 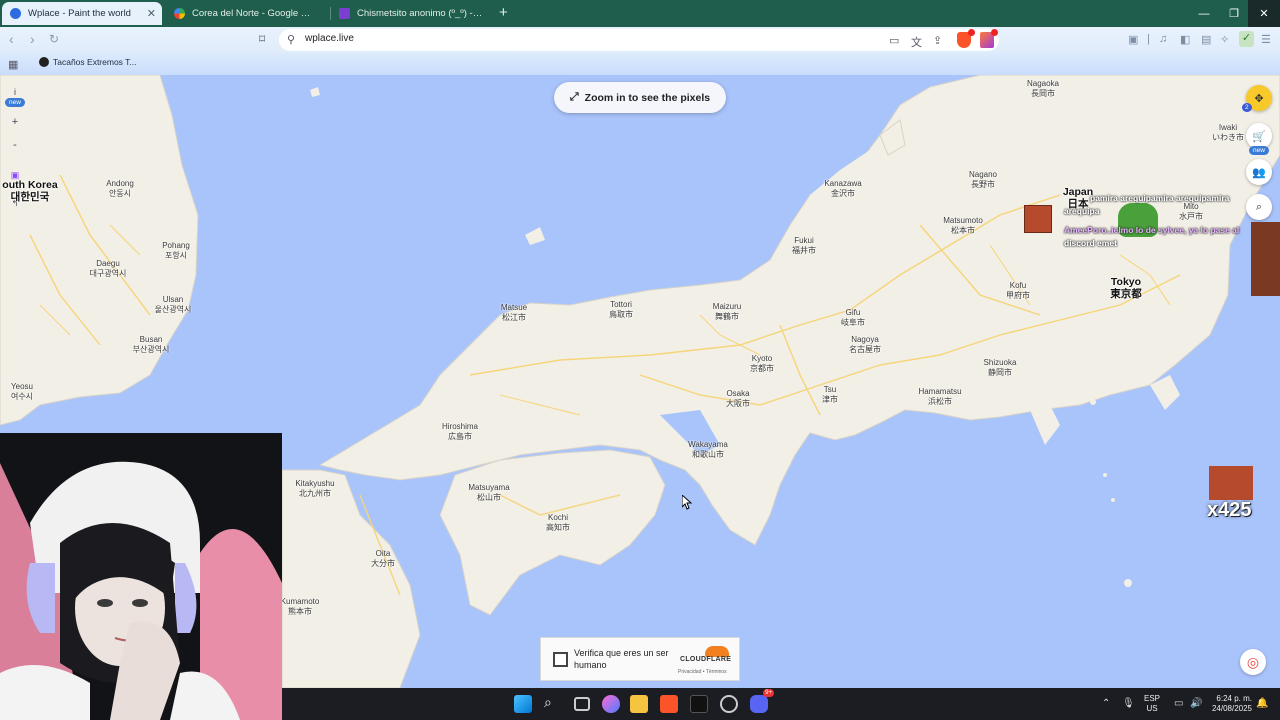 What do you see at coordinates (963, 225) in the screenshot?
I see `label-matsumoto: Matsumoto 松本市` at bounding box center [963, 225].